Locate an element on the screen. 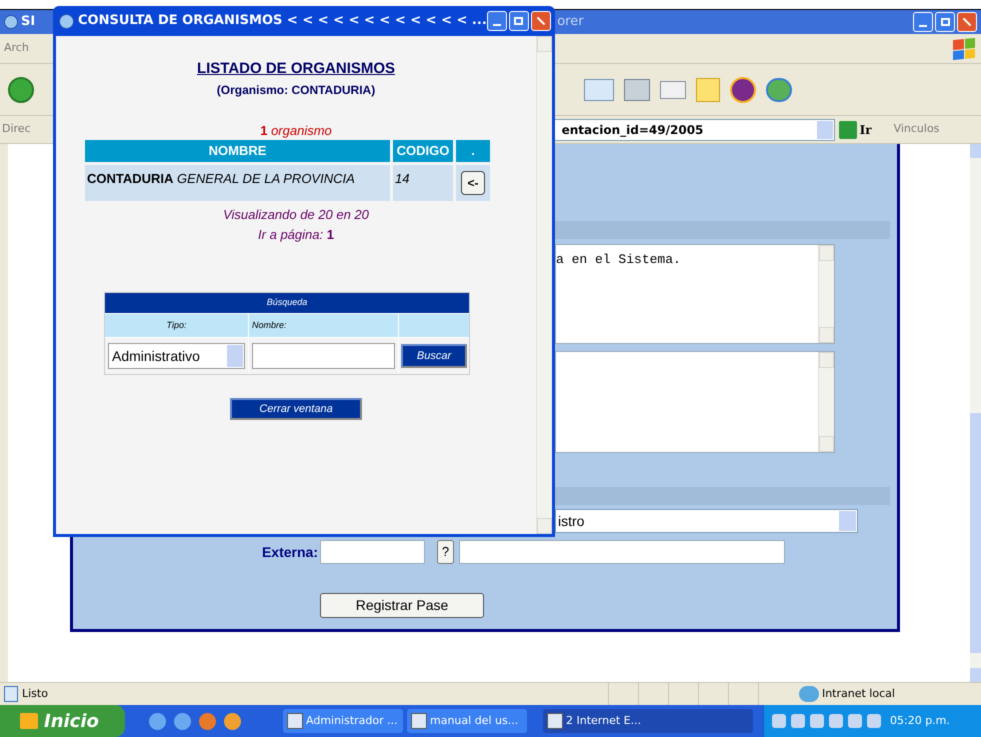 Image resolution: width=981 pixels, height=737 pixels. type-label: Tipo: is located at coordinates (176, 325).